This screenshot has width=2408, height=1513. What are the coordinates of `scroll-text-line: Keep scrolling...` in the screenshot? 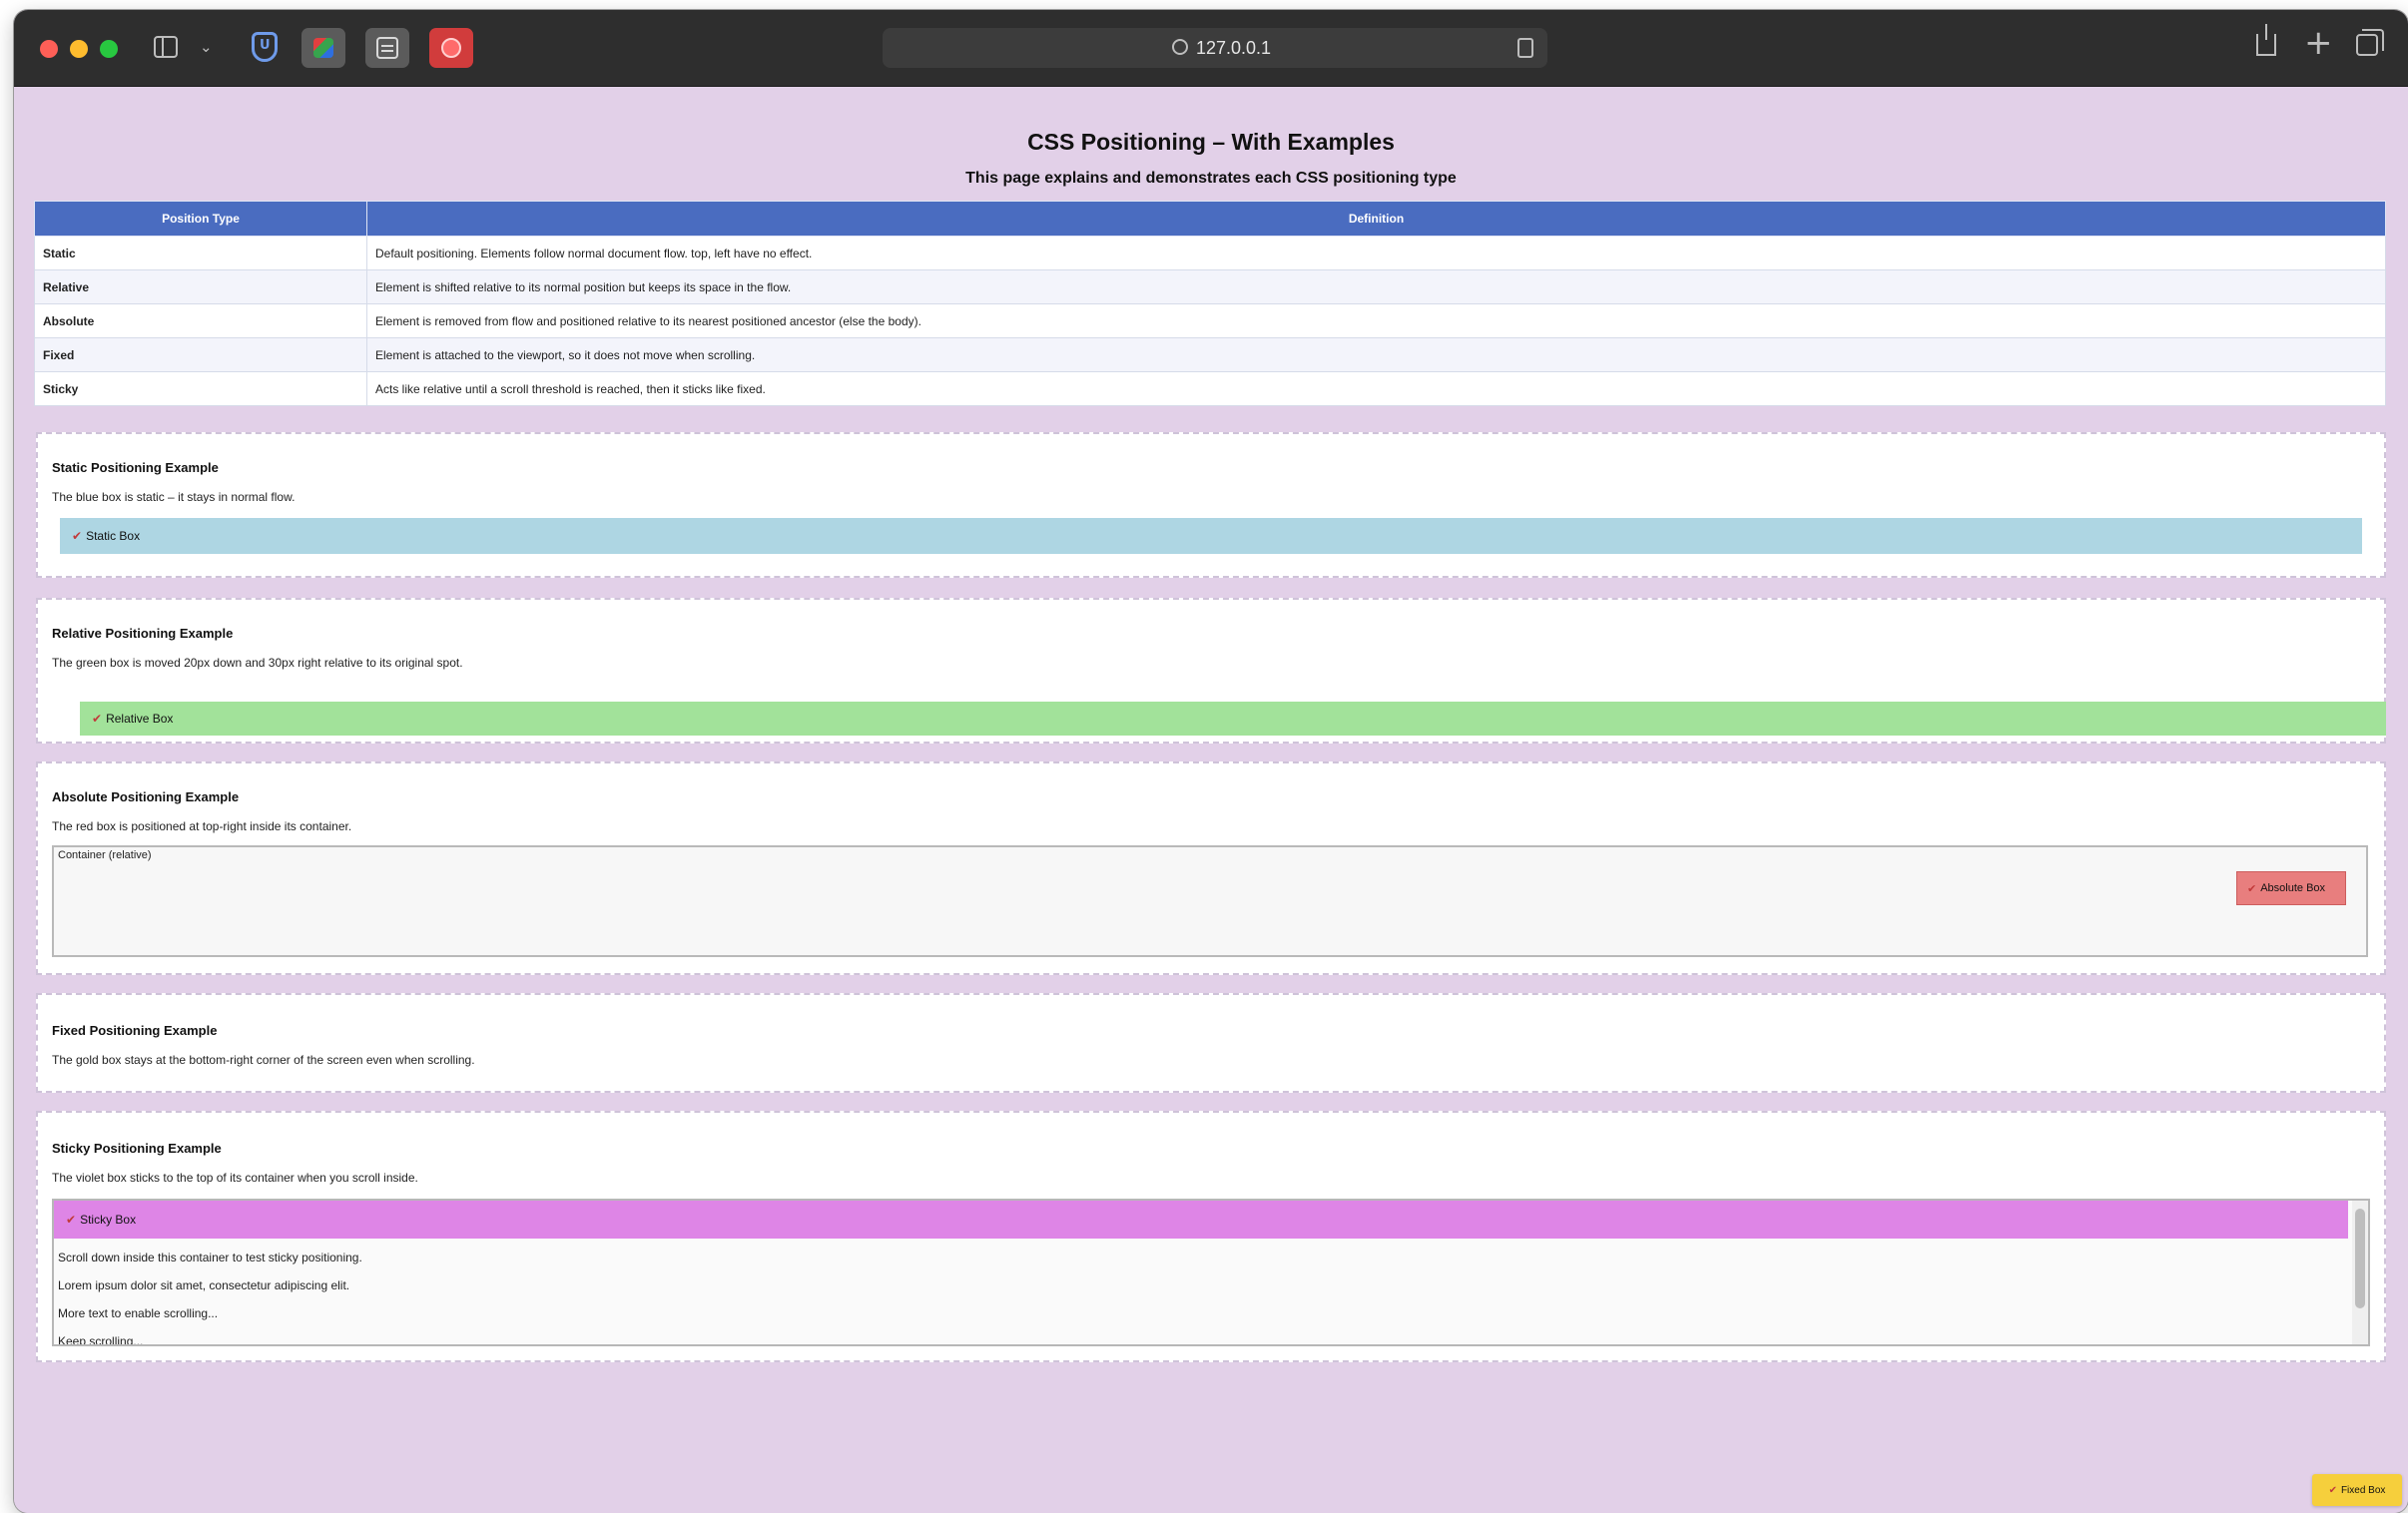 It's located at (101, 1340).